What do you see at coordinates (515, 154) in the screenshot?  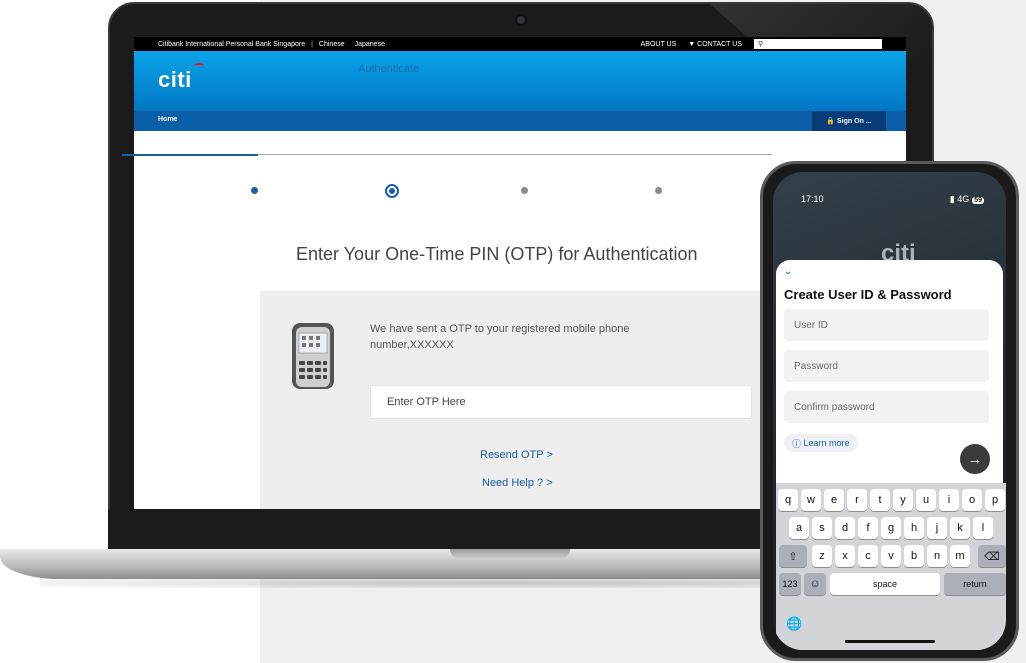 I see `progress-line-remaining` at bounding box center [515, 154].